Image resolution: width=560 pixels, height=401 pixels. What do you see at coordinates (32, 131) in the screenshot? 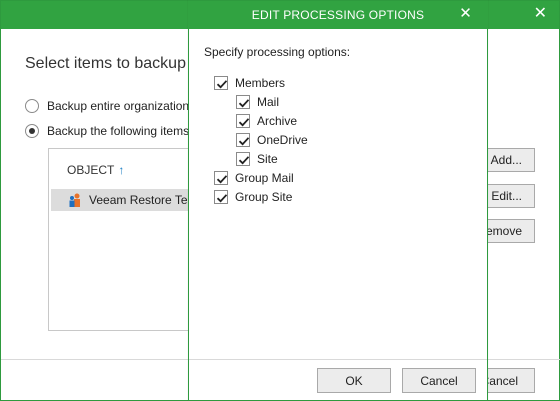
I see `radio-checked-icon` at bounding box center [32, 131].